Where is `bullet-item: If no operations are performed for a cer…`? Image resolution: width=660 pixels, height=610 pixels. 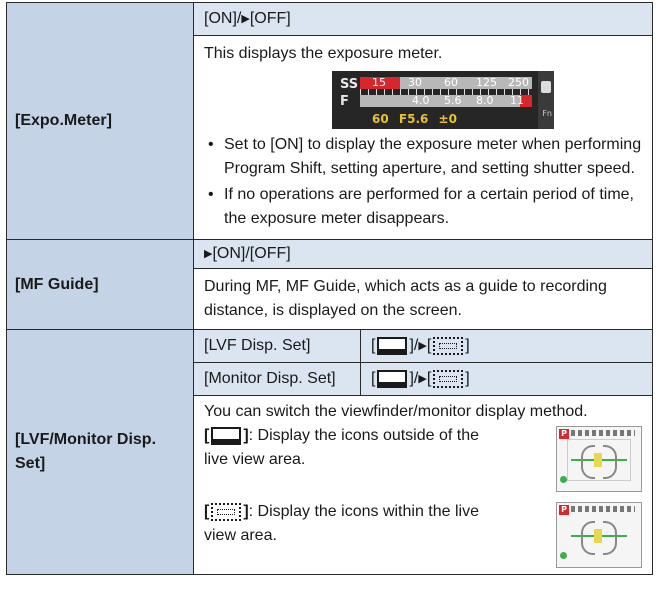
bullet-item: If no operations are performed for a cer… is located at coordinates (423, 207).